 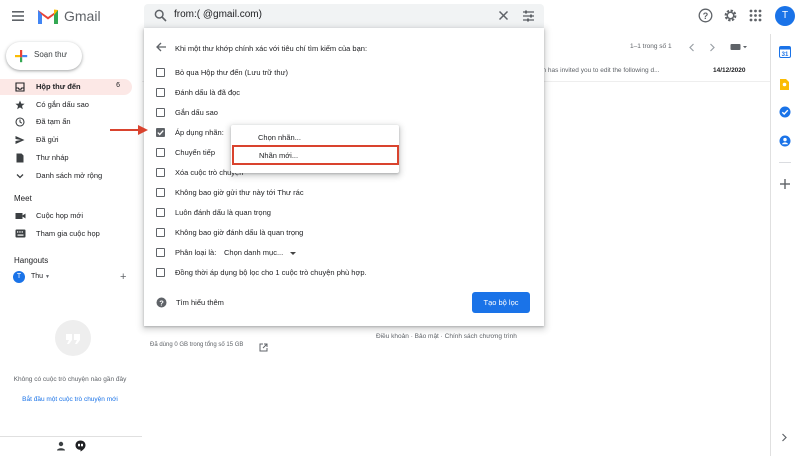 What do you see at coordinates (53, 121) in the screenshot?
I see `sidebar-item-label: Đã tạm ẩn` at bounding box center [53, 121].